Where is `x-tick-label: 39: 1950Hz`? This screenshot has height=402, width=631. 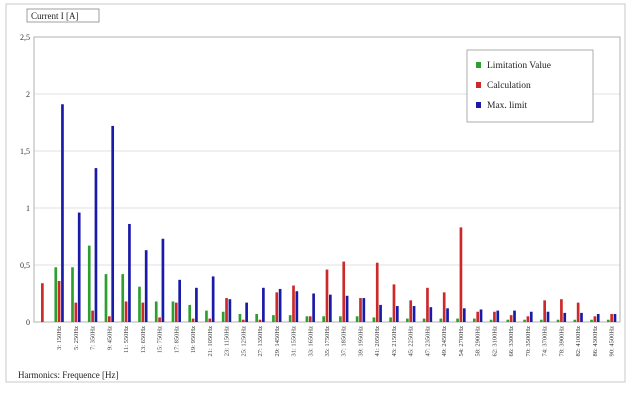 x-tick-label: 39: 1950Hz is located at coordinates (361, 341).